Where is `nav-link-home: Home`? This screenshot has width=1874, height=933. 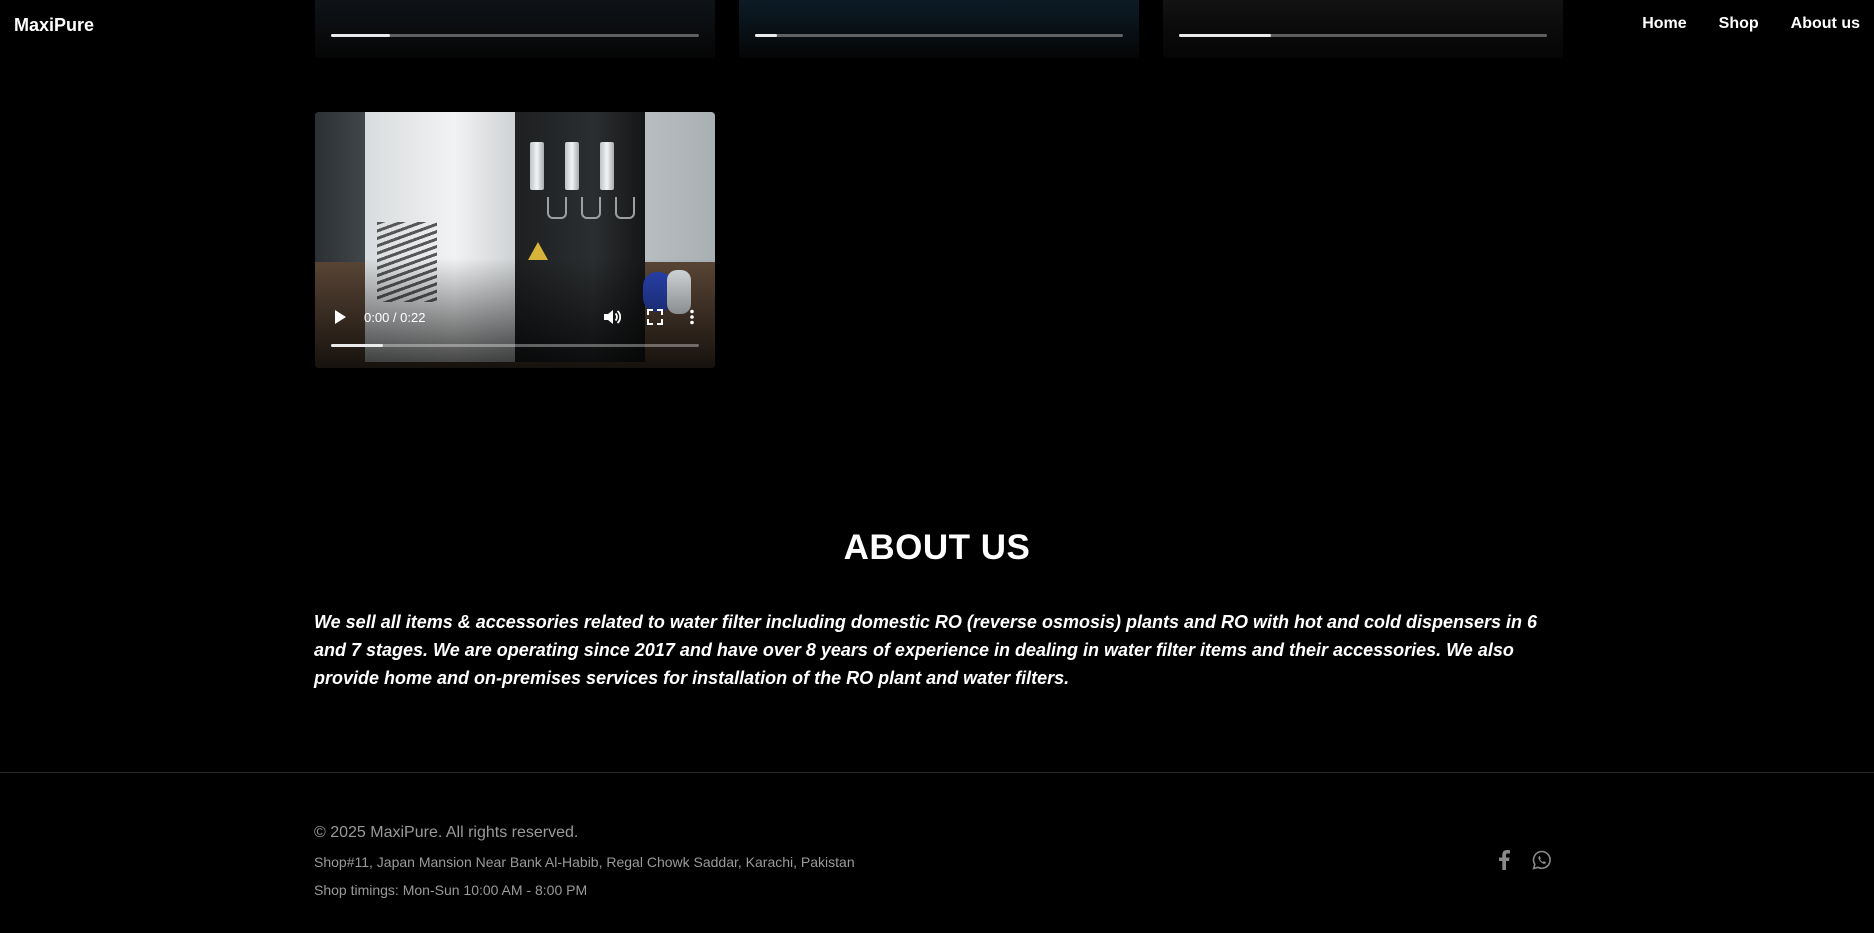
nav-link-home: Home is located at coordinates (1664, 24).